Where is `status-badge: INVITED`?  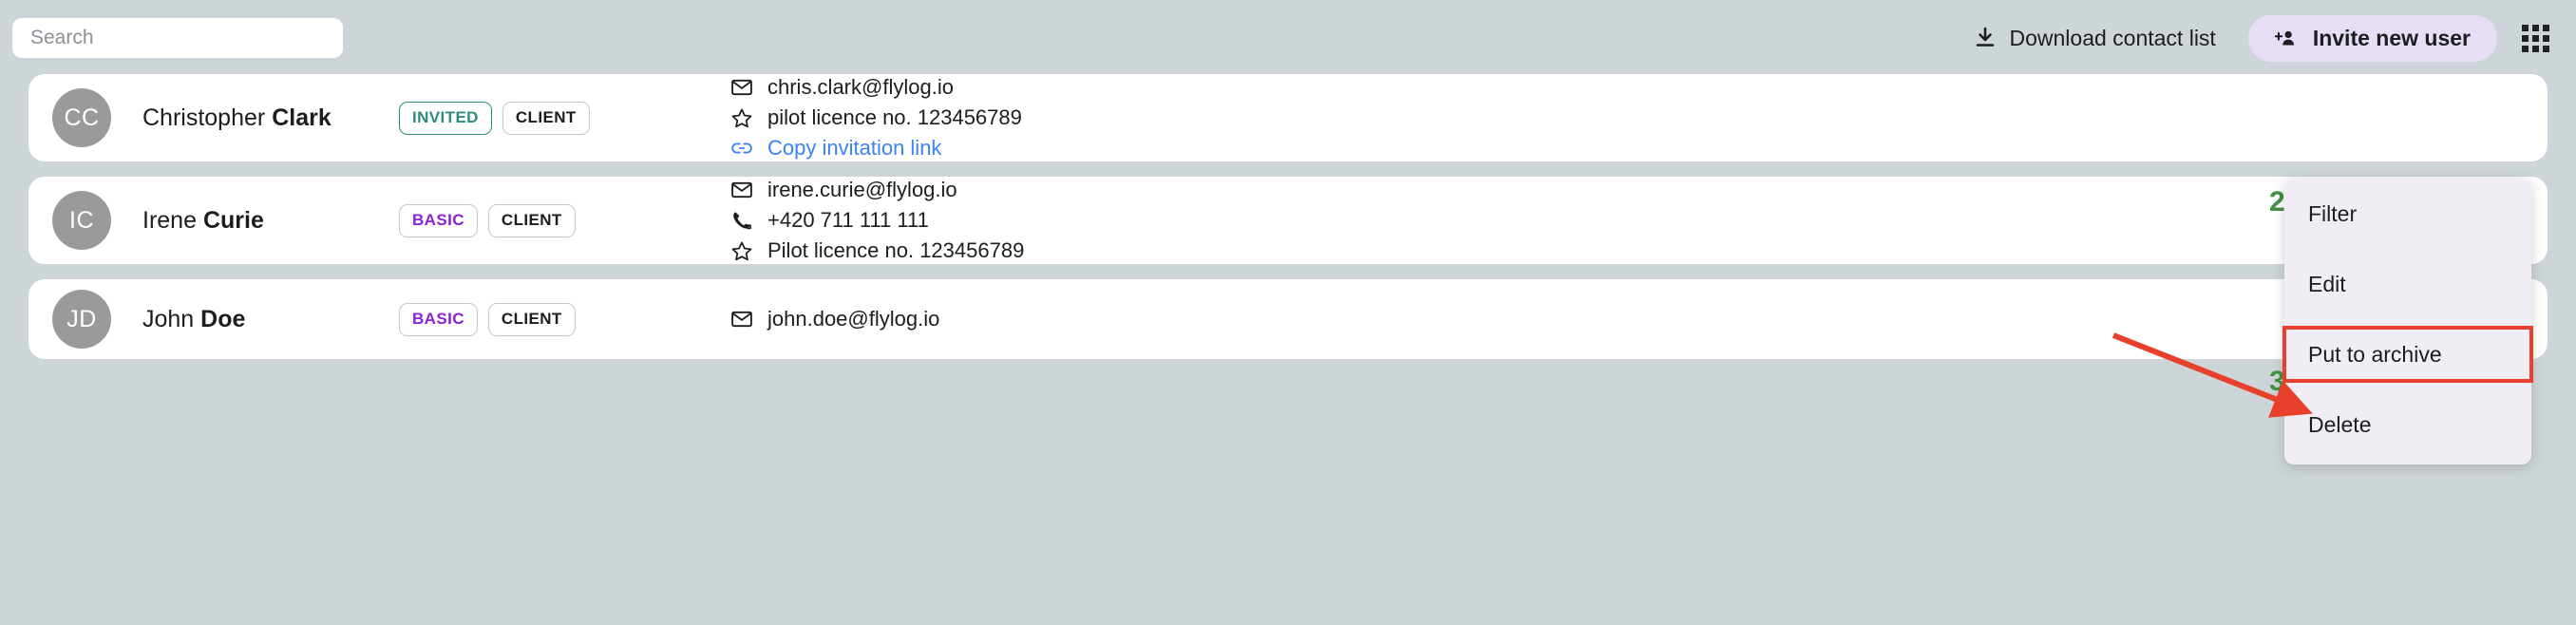
status-badge: INVITED is located at coordinates (445, 118).